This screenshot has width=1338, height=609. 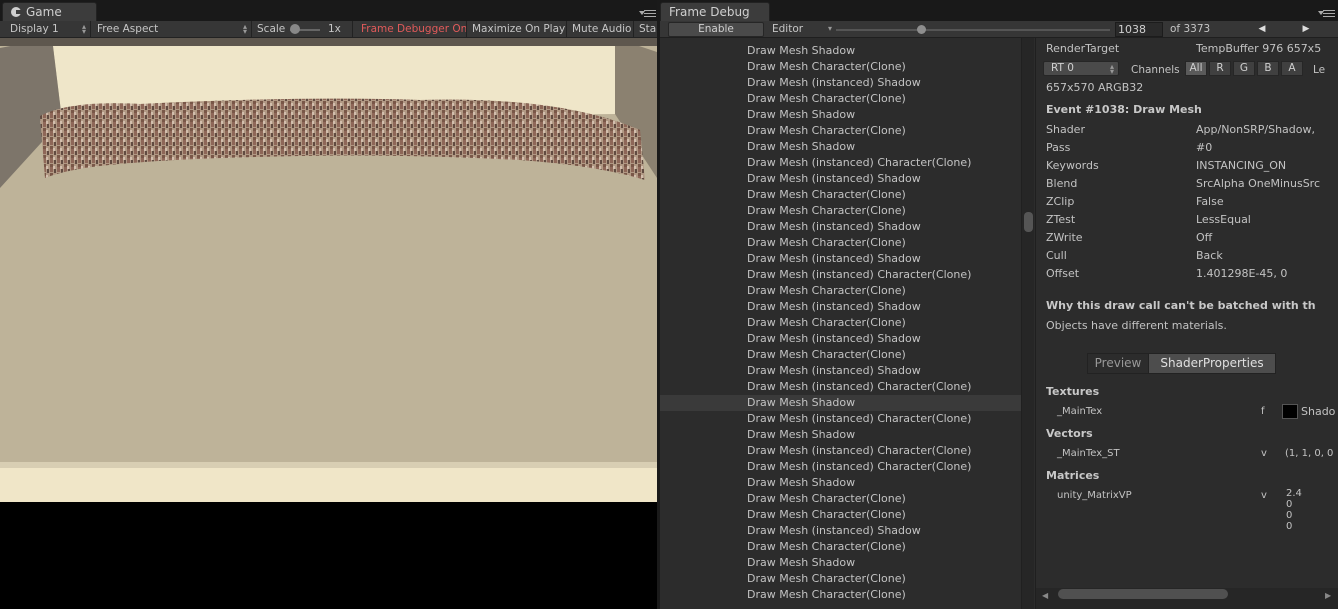 I want to click on scale-slider-handle, so click(x=295, y=29).